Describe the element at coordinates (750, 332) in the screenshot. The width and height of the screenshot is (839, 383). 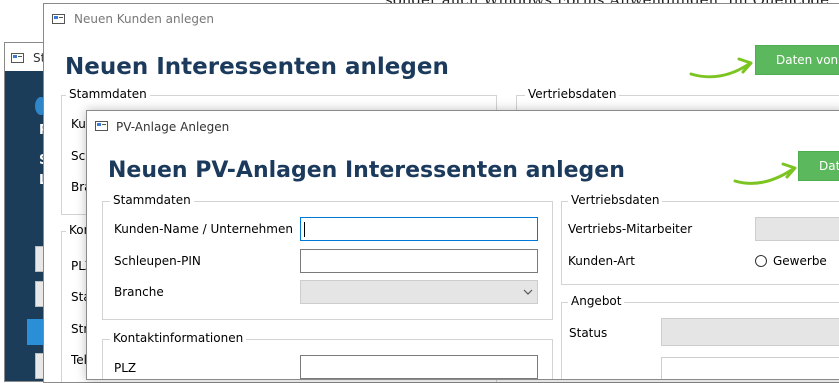
I see `status-select` at that location.